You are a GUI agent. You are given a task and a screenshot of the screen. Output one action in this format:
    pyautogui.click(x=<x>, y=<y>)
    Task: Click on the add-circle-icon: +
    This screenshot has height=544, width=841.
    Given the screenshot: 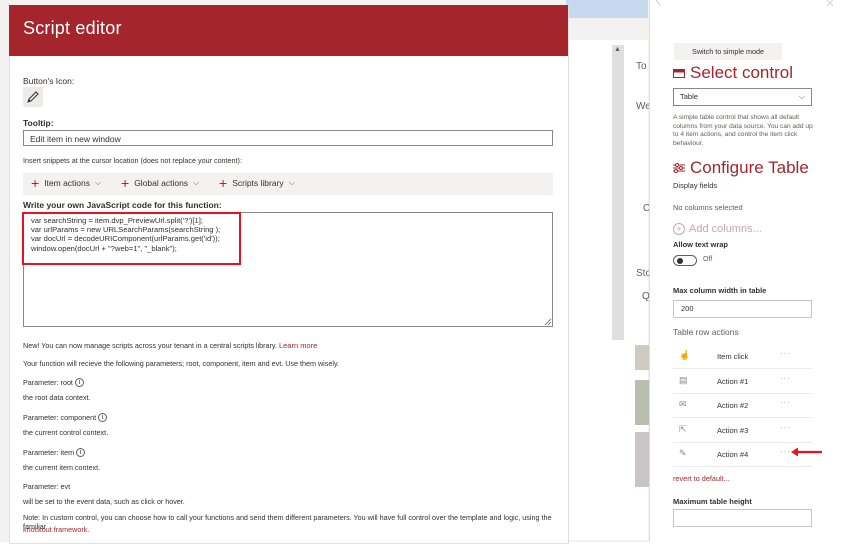 What is the action you would take?
    pyautogui.click(x=679, y=229)
    